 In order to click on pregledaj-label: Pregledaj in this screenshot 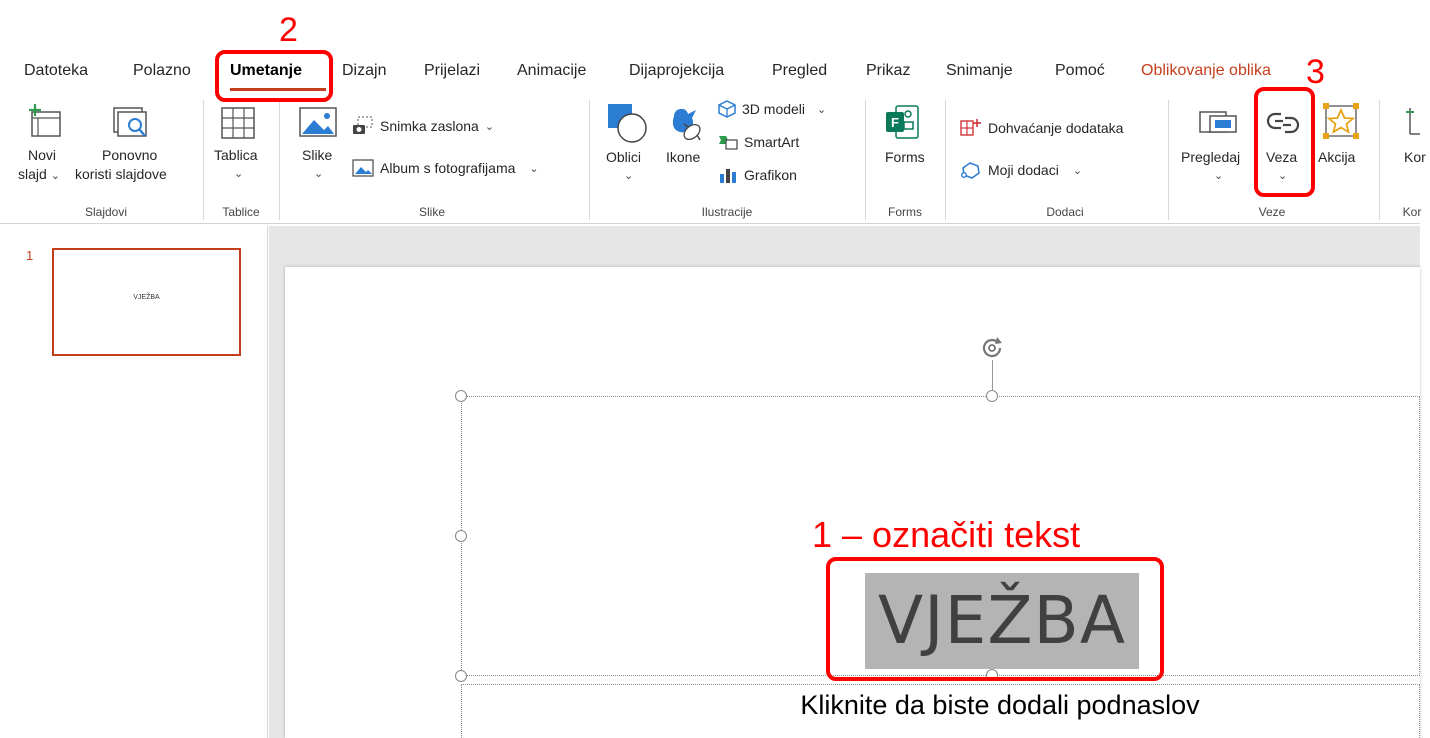, I will do `click(1211, 157)`.